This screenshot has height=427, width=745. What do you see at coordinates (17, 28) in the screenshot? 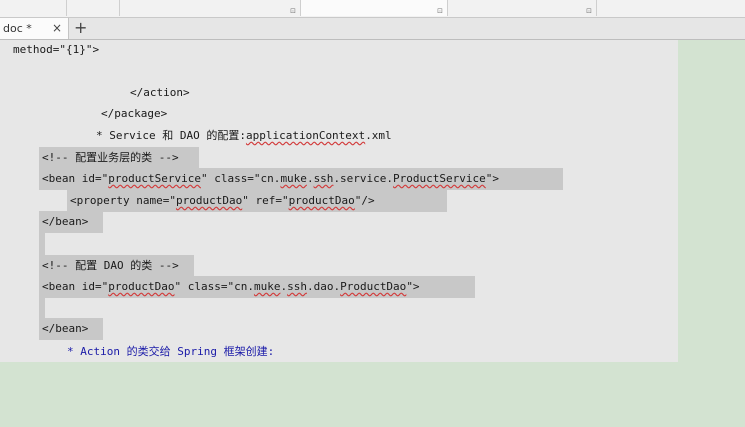
I see `tab-label: doc *` at bounding box center [17, 28].